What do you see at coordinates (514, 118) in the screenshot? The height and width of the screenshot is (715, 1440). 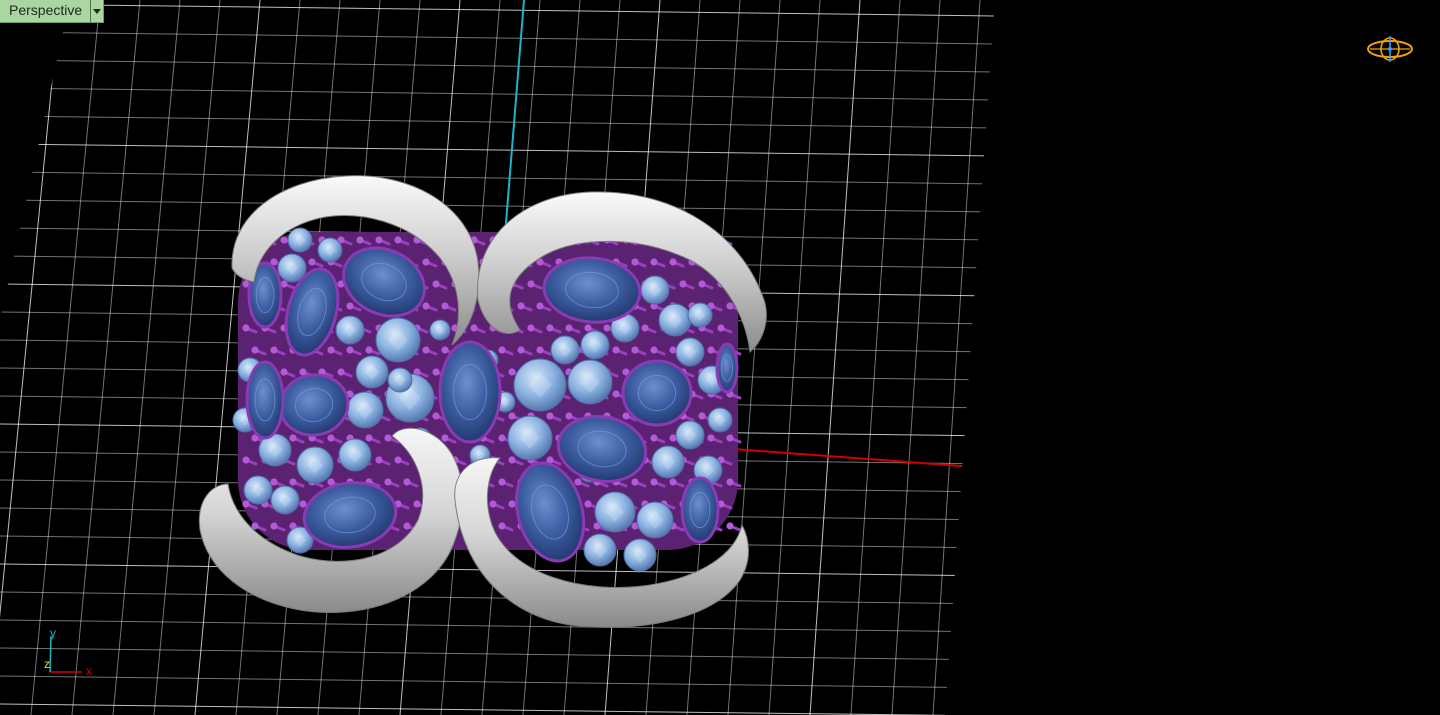 I see `y-axis-line` at bounding box center [514, 118].